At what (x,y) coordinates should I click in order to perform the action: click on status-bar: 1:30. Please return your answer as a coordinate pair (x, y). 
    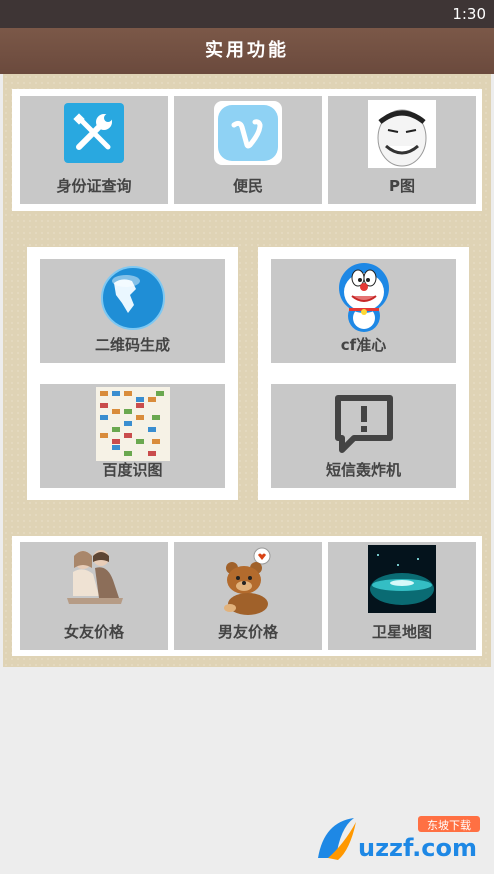
    Looking at the image, I should click on (247, 14).